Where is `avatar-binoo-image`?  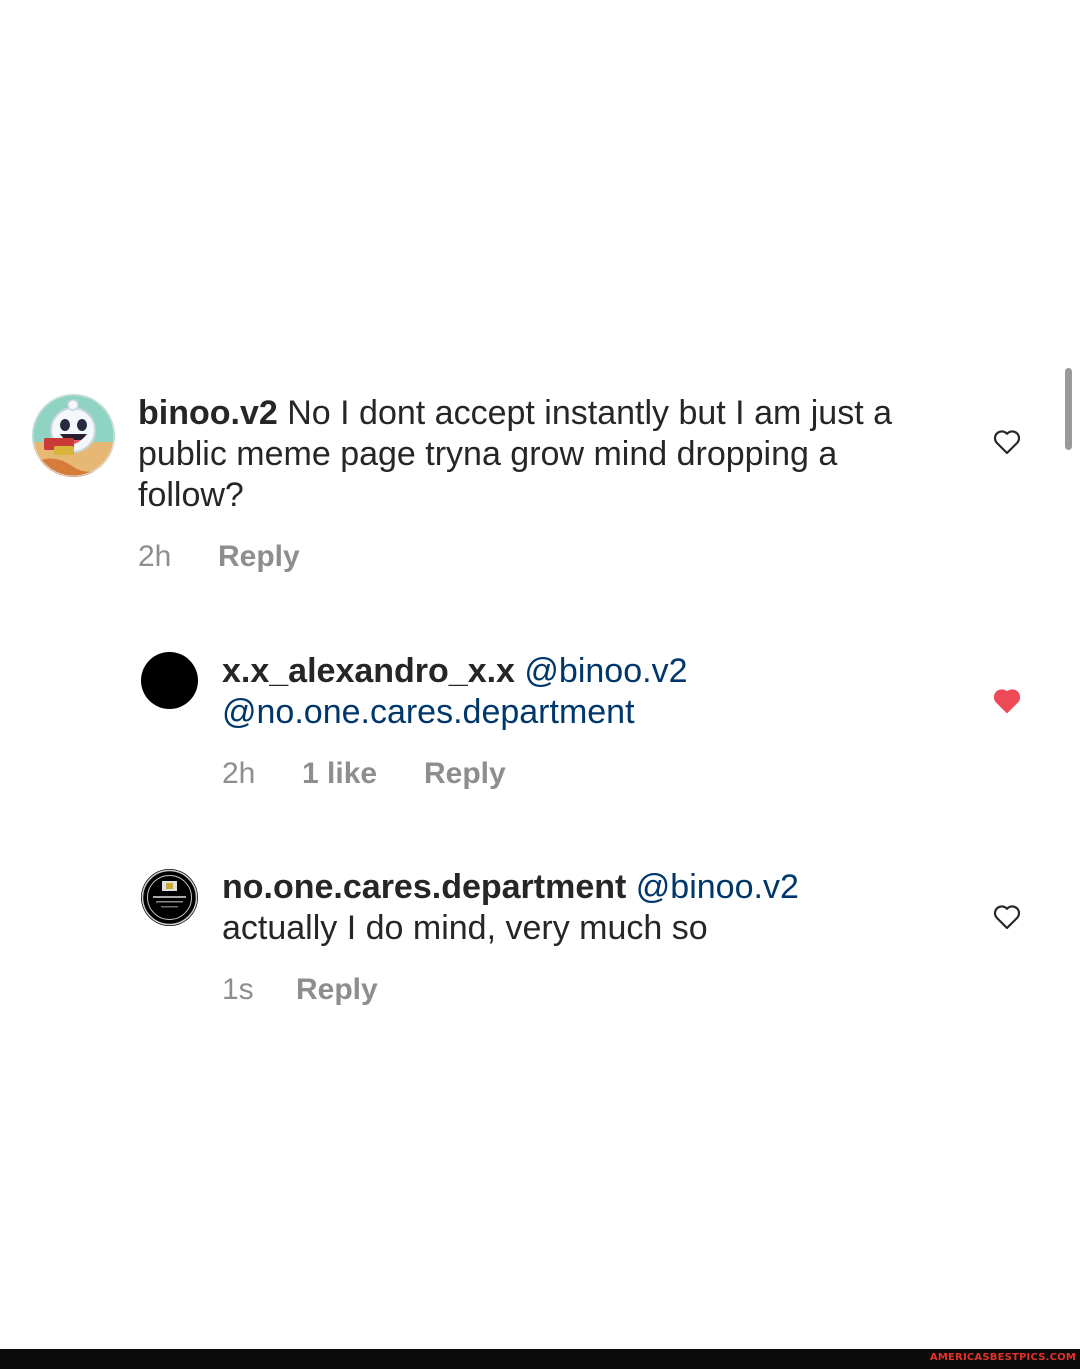 avatar-binoo-image is located at coordinates (73, 435).